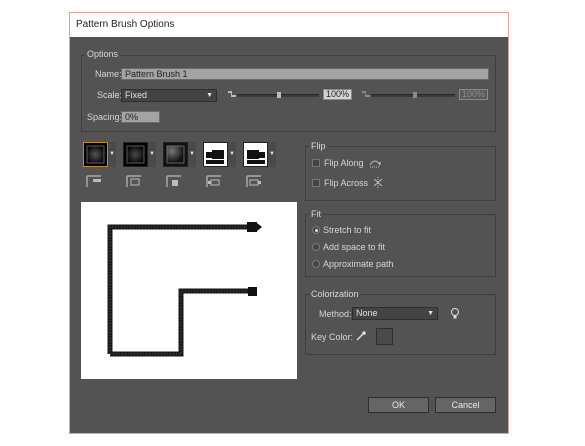 This screenshot has width=585, height=446. What do you see at coordinates (184, 289) in the screenshot?
I see `brush-preview-stroke` at bounding box center [184, 289].